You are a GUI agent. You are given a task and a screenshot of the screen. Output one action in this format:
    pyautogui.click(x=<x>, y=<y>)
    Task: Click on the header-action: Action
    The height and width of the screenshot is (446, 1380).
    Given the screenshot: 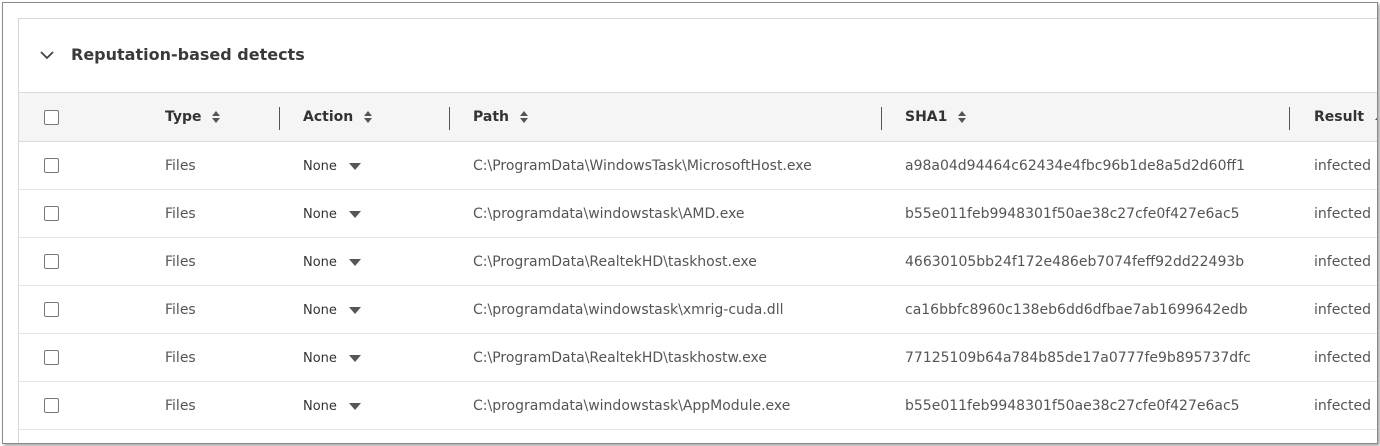 What is the action you would take?
    pyautogui.click(x=364, y=117)
    